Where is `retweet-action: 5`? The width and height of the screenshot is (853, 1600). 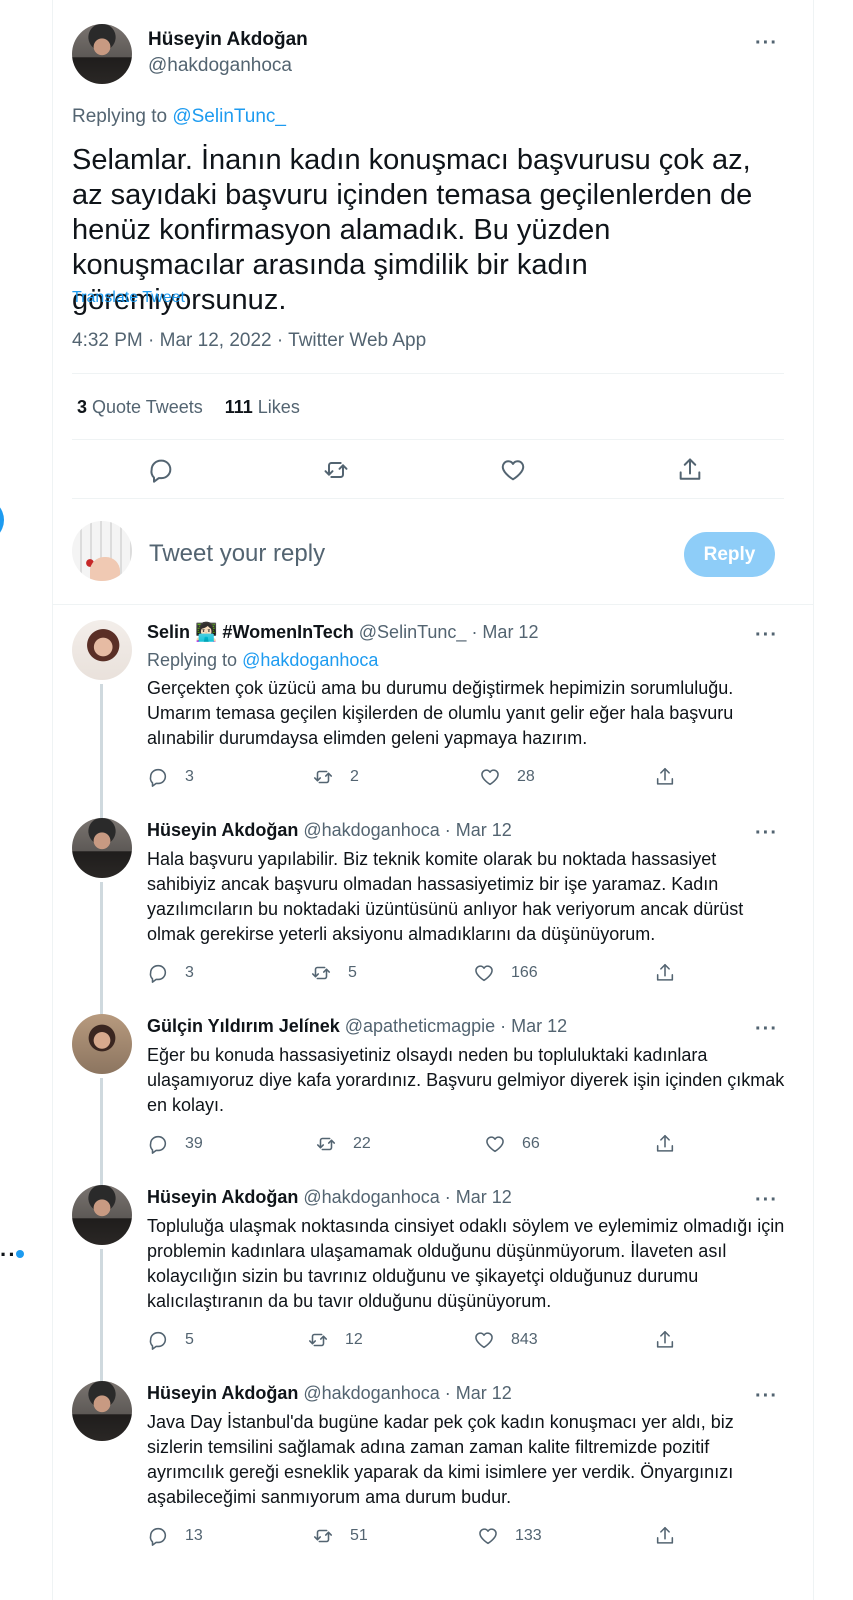 retweet-action: 5 is located at coordinates (333, 973).